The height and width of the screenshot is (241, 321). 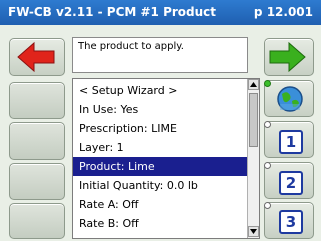 What do you see at coordinates (160, 128) in the screenshot?
I see `list-item-prescription: Prescription: LIME` at bounding box center [160, 128].